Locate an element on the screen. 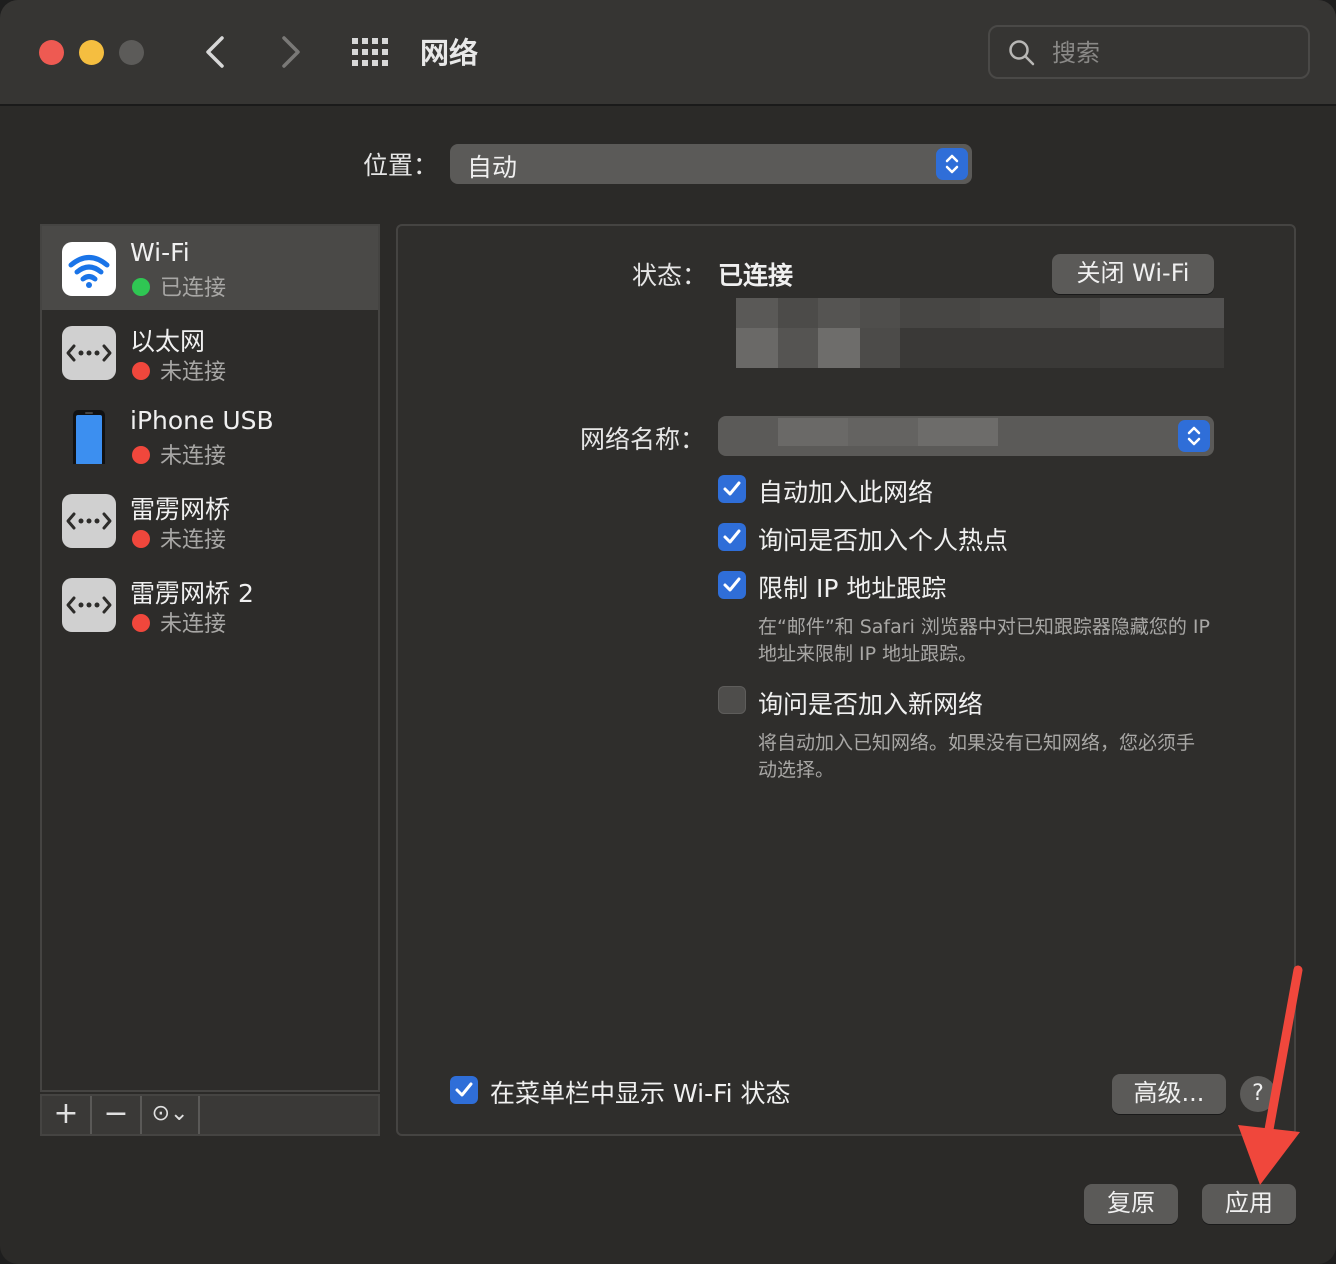  show-all-button is located at coordinates (371, 52).